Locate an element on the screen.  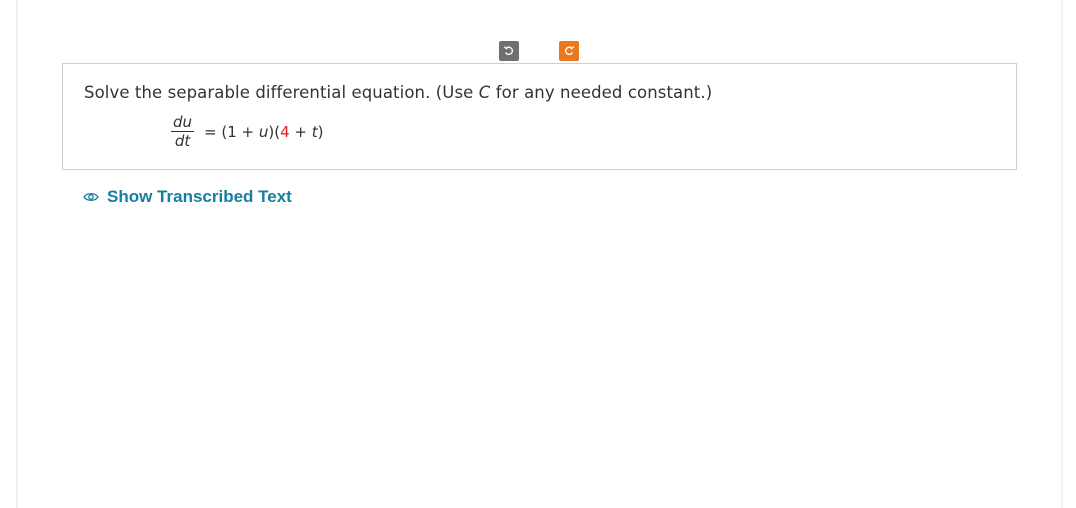
eye-icon is located at coordinates (91, 197).